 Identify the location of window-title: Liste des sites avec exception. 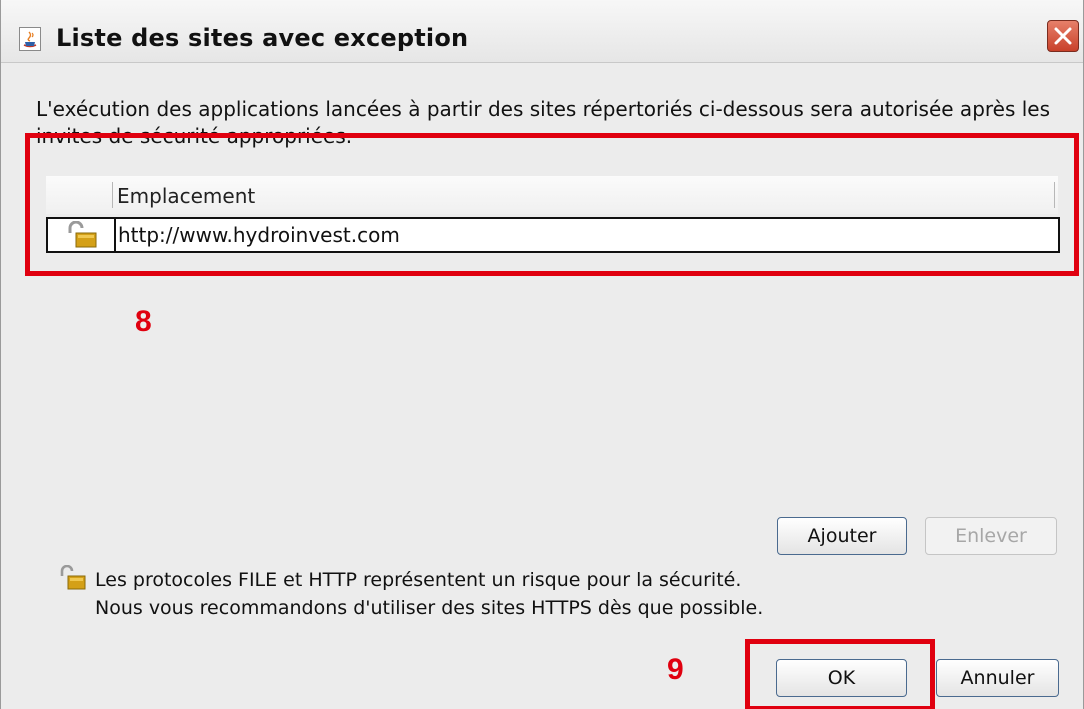
(262, 38).